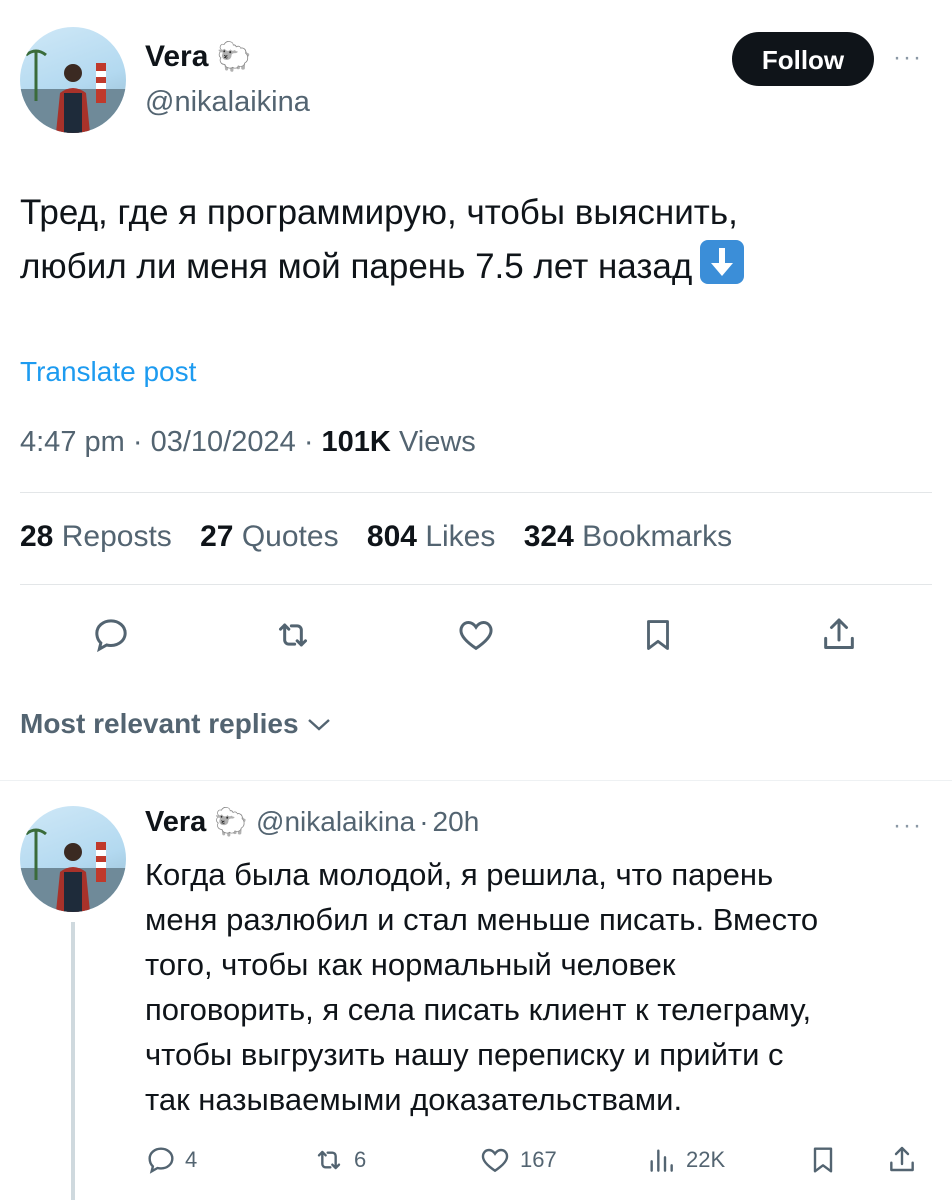  I want to click on quotes-stat: 27 Quotes, so click(269, 536).